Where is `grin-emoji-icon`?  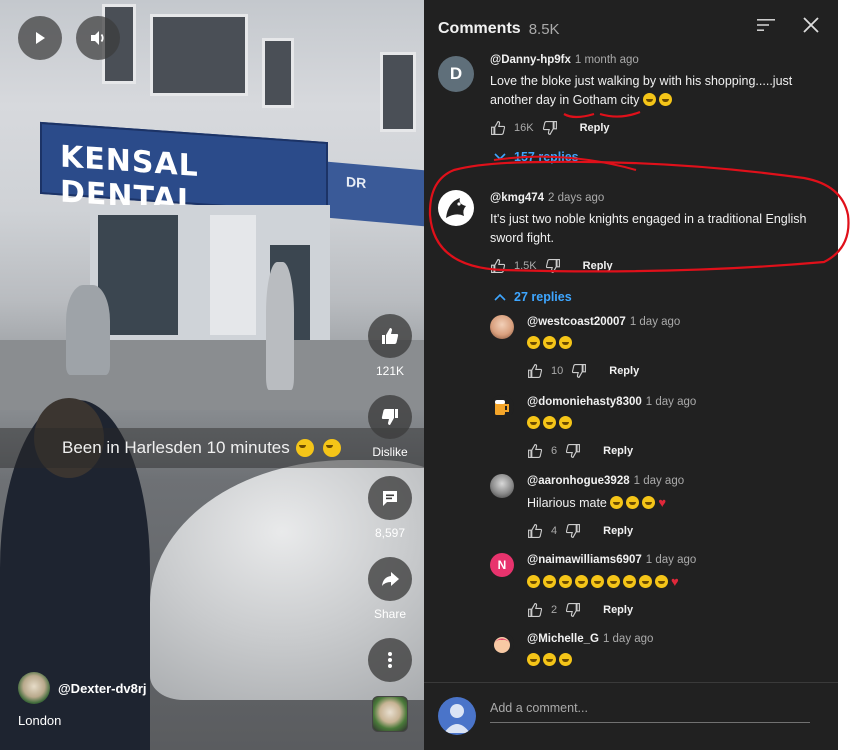 grin-emoji-icon is located at coordinates (565, 342).